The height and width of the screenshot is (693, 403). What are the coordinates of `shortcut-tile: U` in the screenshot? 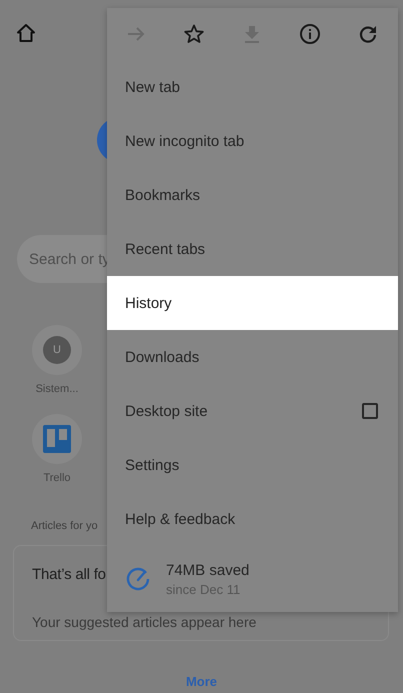 It's located at (57, 350).